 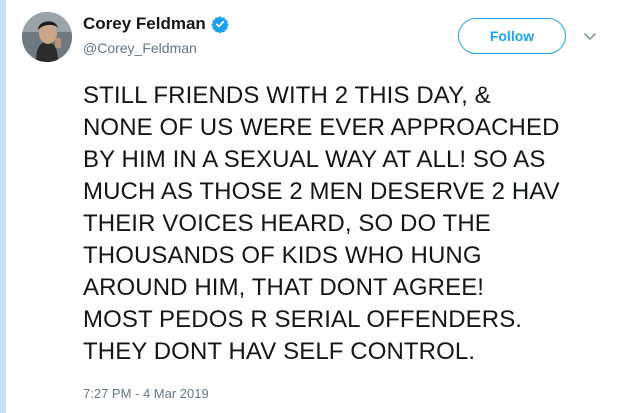 What do you see at coordinates (321, 191) in the screenshot?
I see `tweet-line: MUCH AS THOSE 2 MEN DESERVE 2 HAV` at bounding box center [321, 191].